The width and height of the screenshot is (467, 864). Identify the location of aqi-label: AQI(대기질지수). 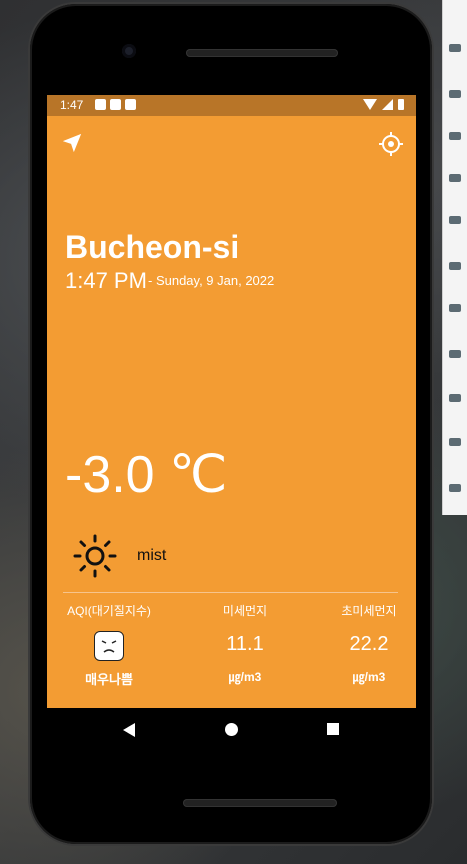
(109, 611).